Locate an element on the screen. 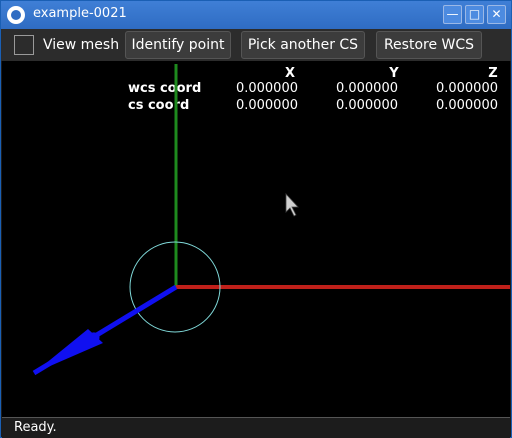 The height and width of the screenshot is (438, 512). wcs-coord-label: wcs coord is located at coordinates (164, 88).